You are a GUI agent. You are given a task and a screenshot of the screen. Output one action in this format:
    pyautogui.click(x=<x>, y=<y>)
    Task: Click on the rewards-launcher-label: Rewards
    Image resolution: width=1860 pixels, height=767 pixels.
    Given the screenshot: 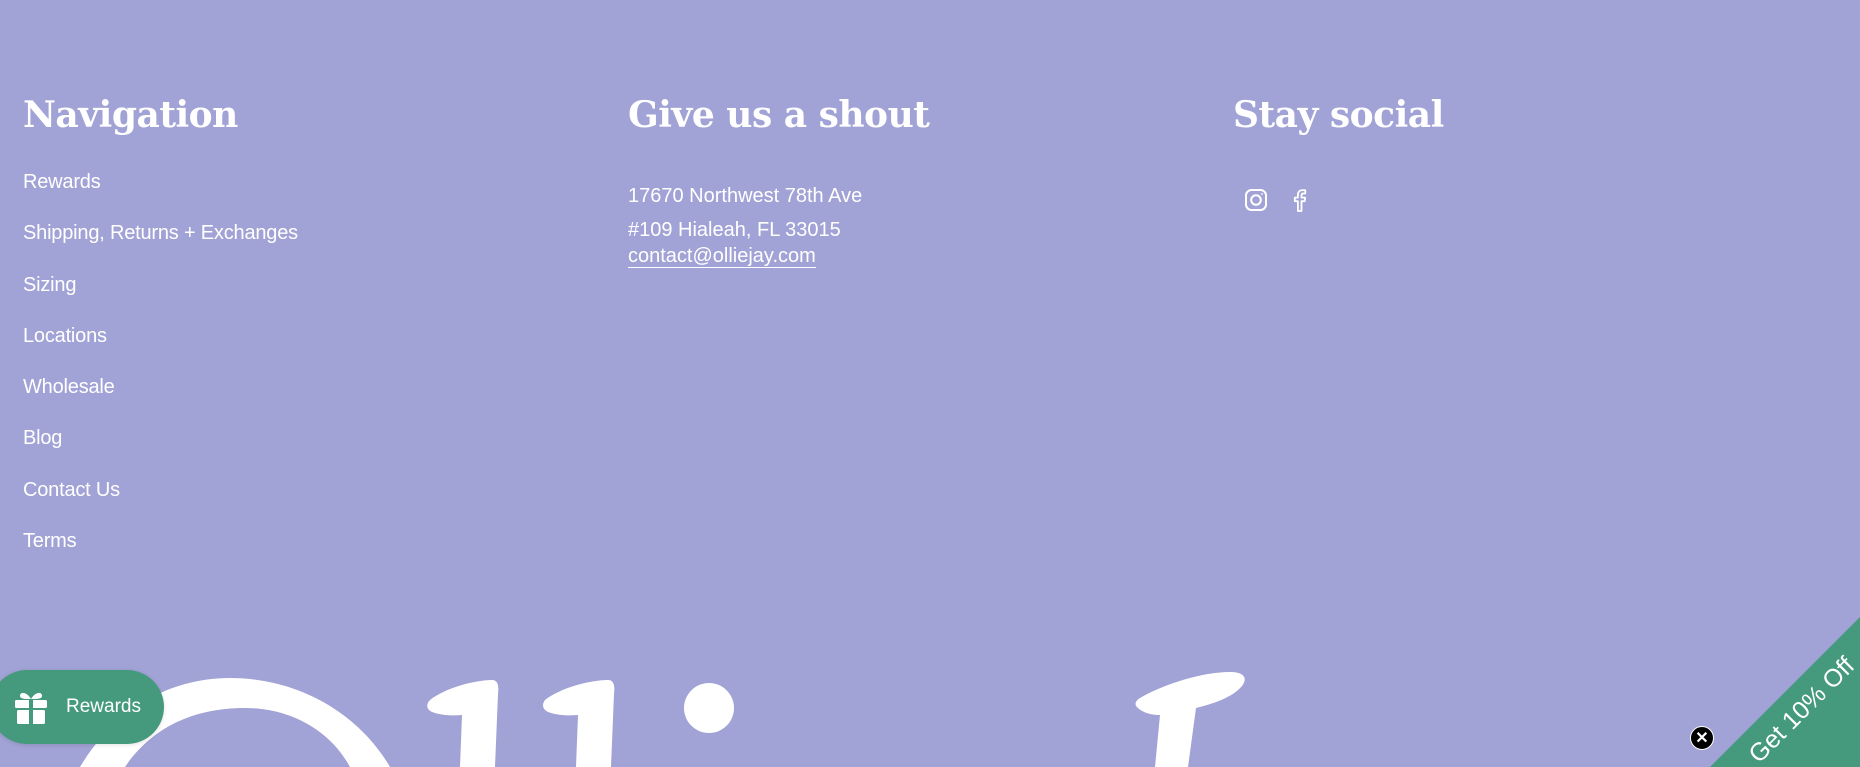 What is the action you would take?
    pyautogui.click(x=103, y=706)
    